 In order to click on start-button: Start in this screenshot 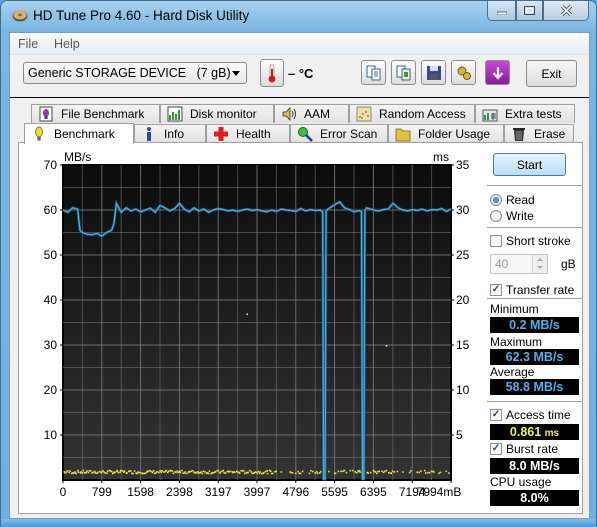, I will do `click(529, 164)`.